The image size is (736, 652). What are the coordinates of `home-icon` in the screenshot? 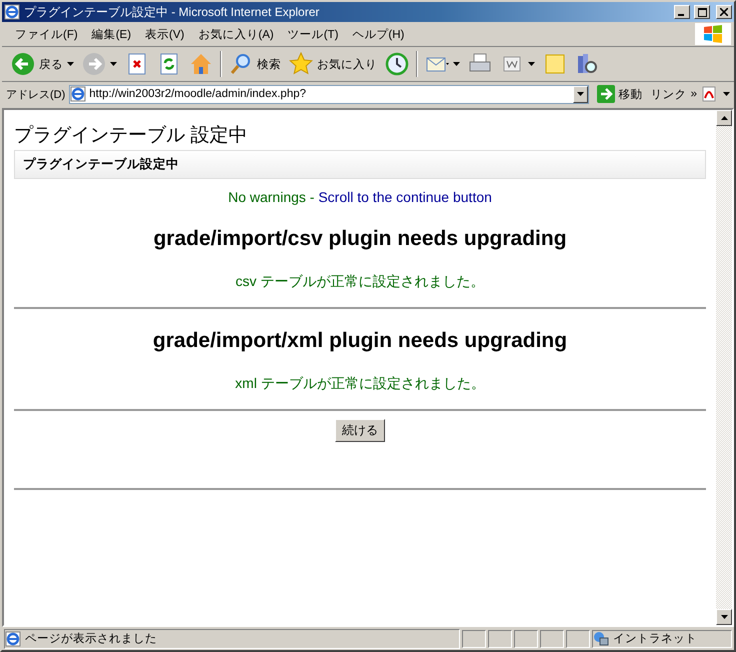 It's located at (201, 64).